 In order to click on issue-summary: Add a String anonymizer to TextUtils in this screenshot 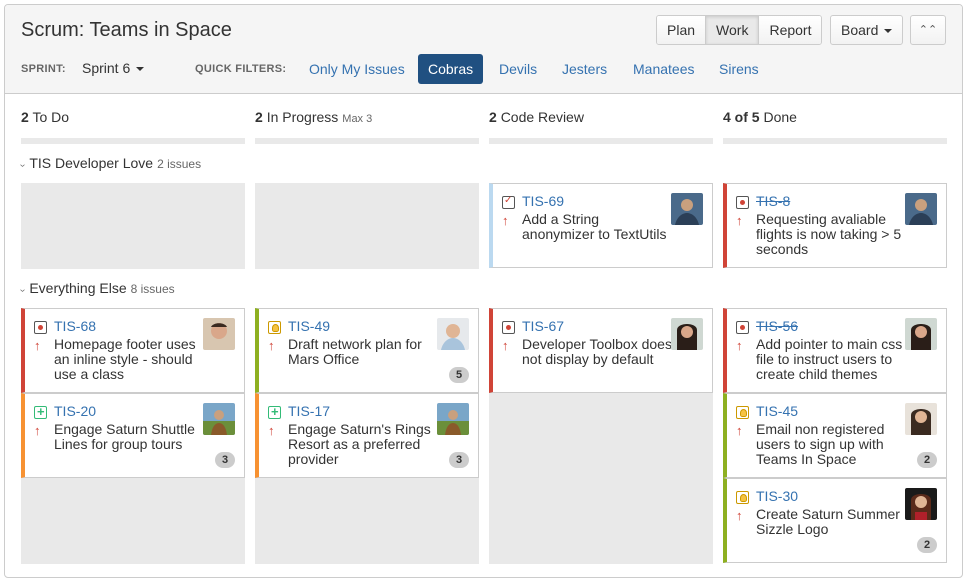, I will do `click(594, 226)`.